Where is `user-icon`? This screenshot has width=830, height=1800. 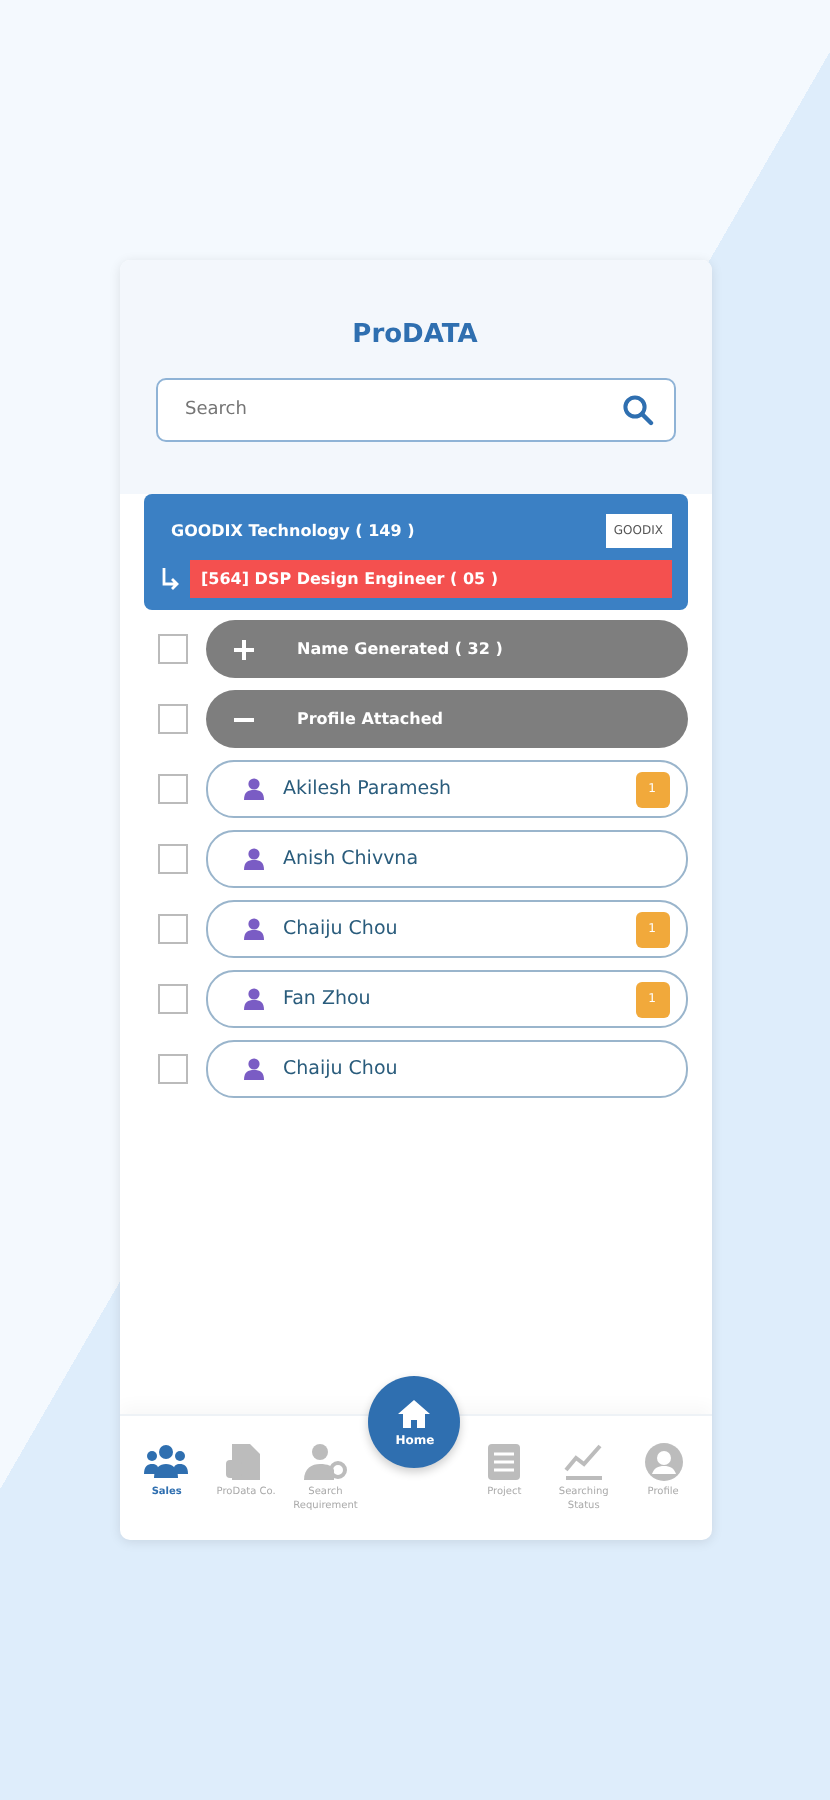
user-icon is located at coordinates (663, 1462).